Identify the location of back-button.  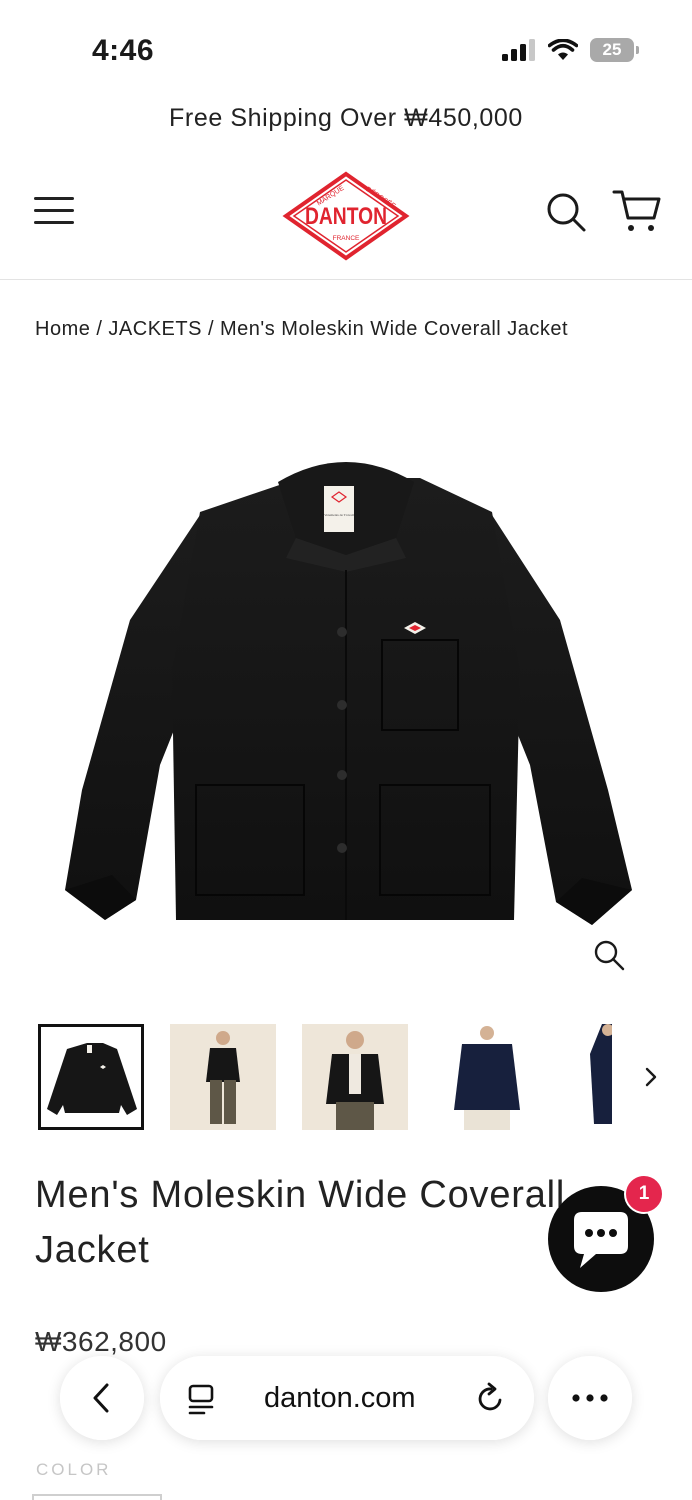
(102, 1398).